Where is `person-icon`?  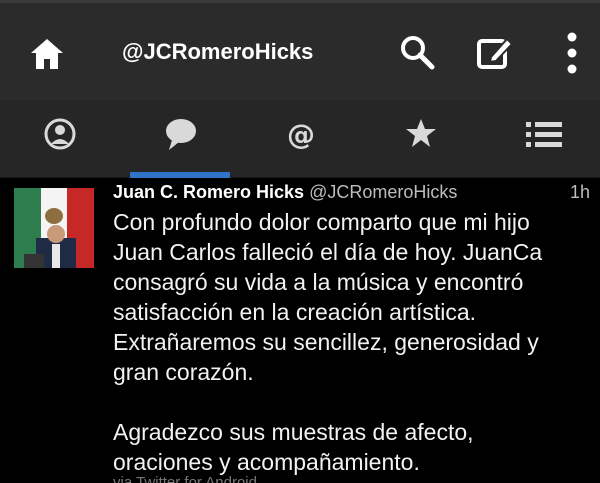 person-icon is located at coordinates (60, 134).